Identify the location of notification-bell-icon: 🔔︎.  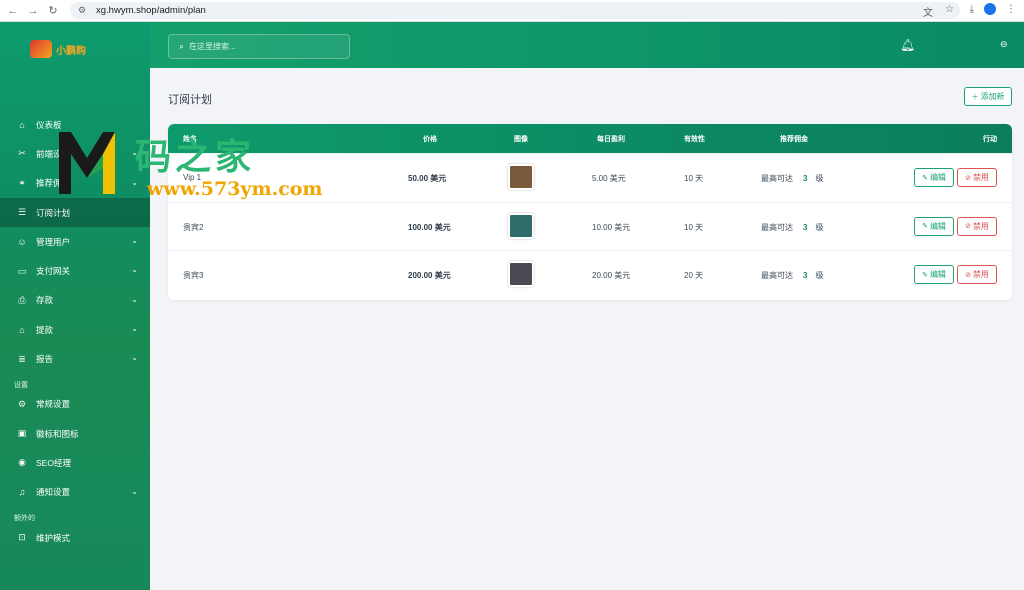
(907, 45).